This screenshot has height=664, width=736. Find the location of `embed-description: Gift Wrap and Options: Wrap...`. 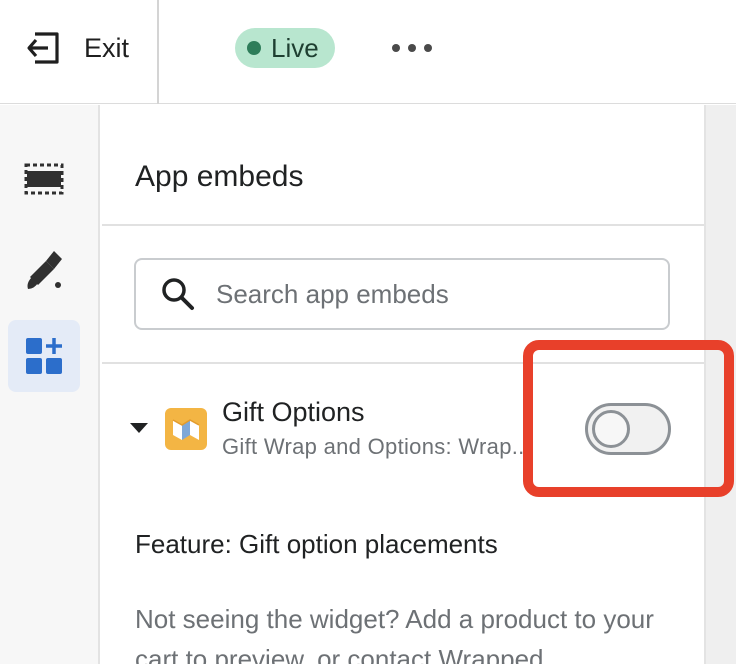

embed-description: Gift Wrap and Options: Wrap... is located at coordinates (376, 446).